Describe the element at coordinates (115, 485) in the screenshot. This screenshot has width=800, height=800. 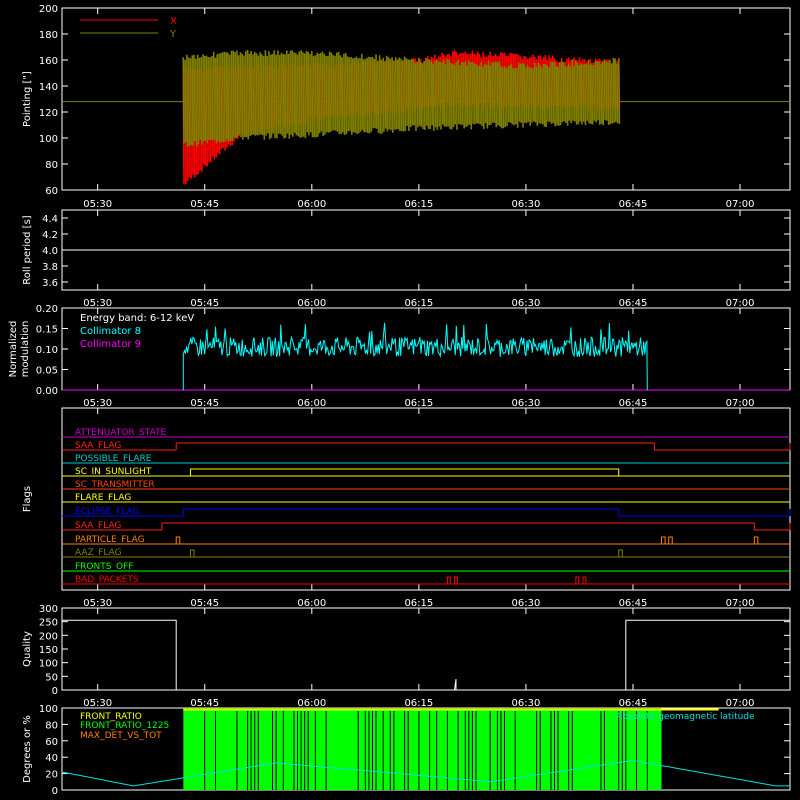
I see `flag-label-4: SC_TRANSMITTER` at that location.